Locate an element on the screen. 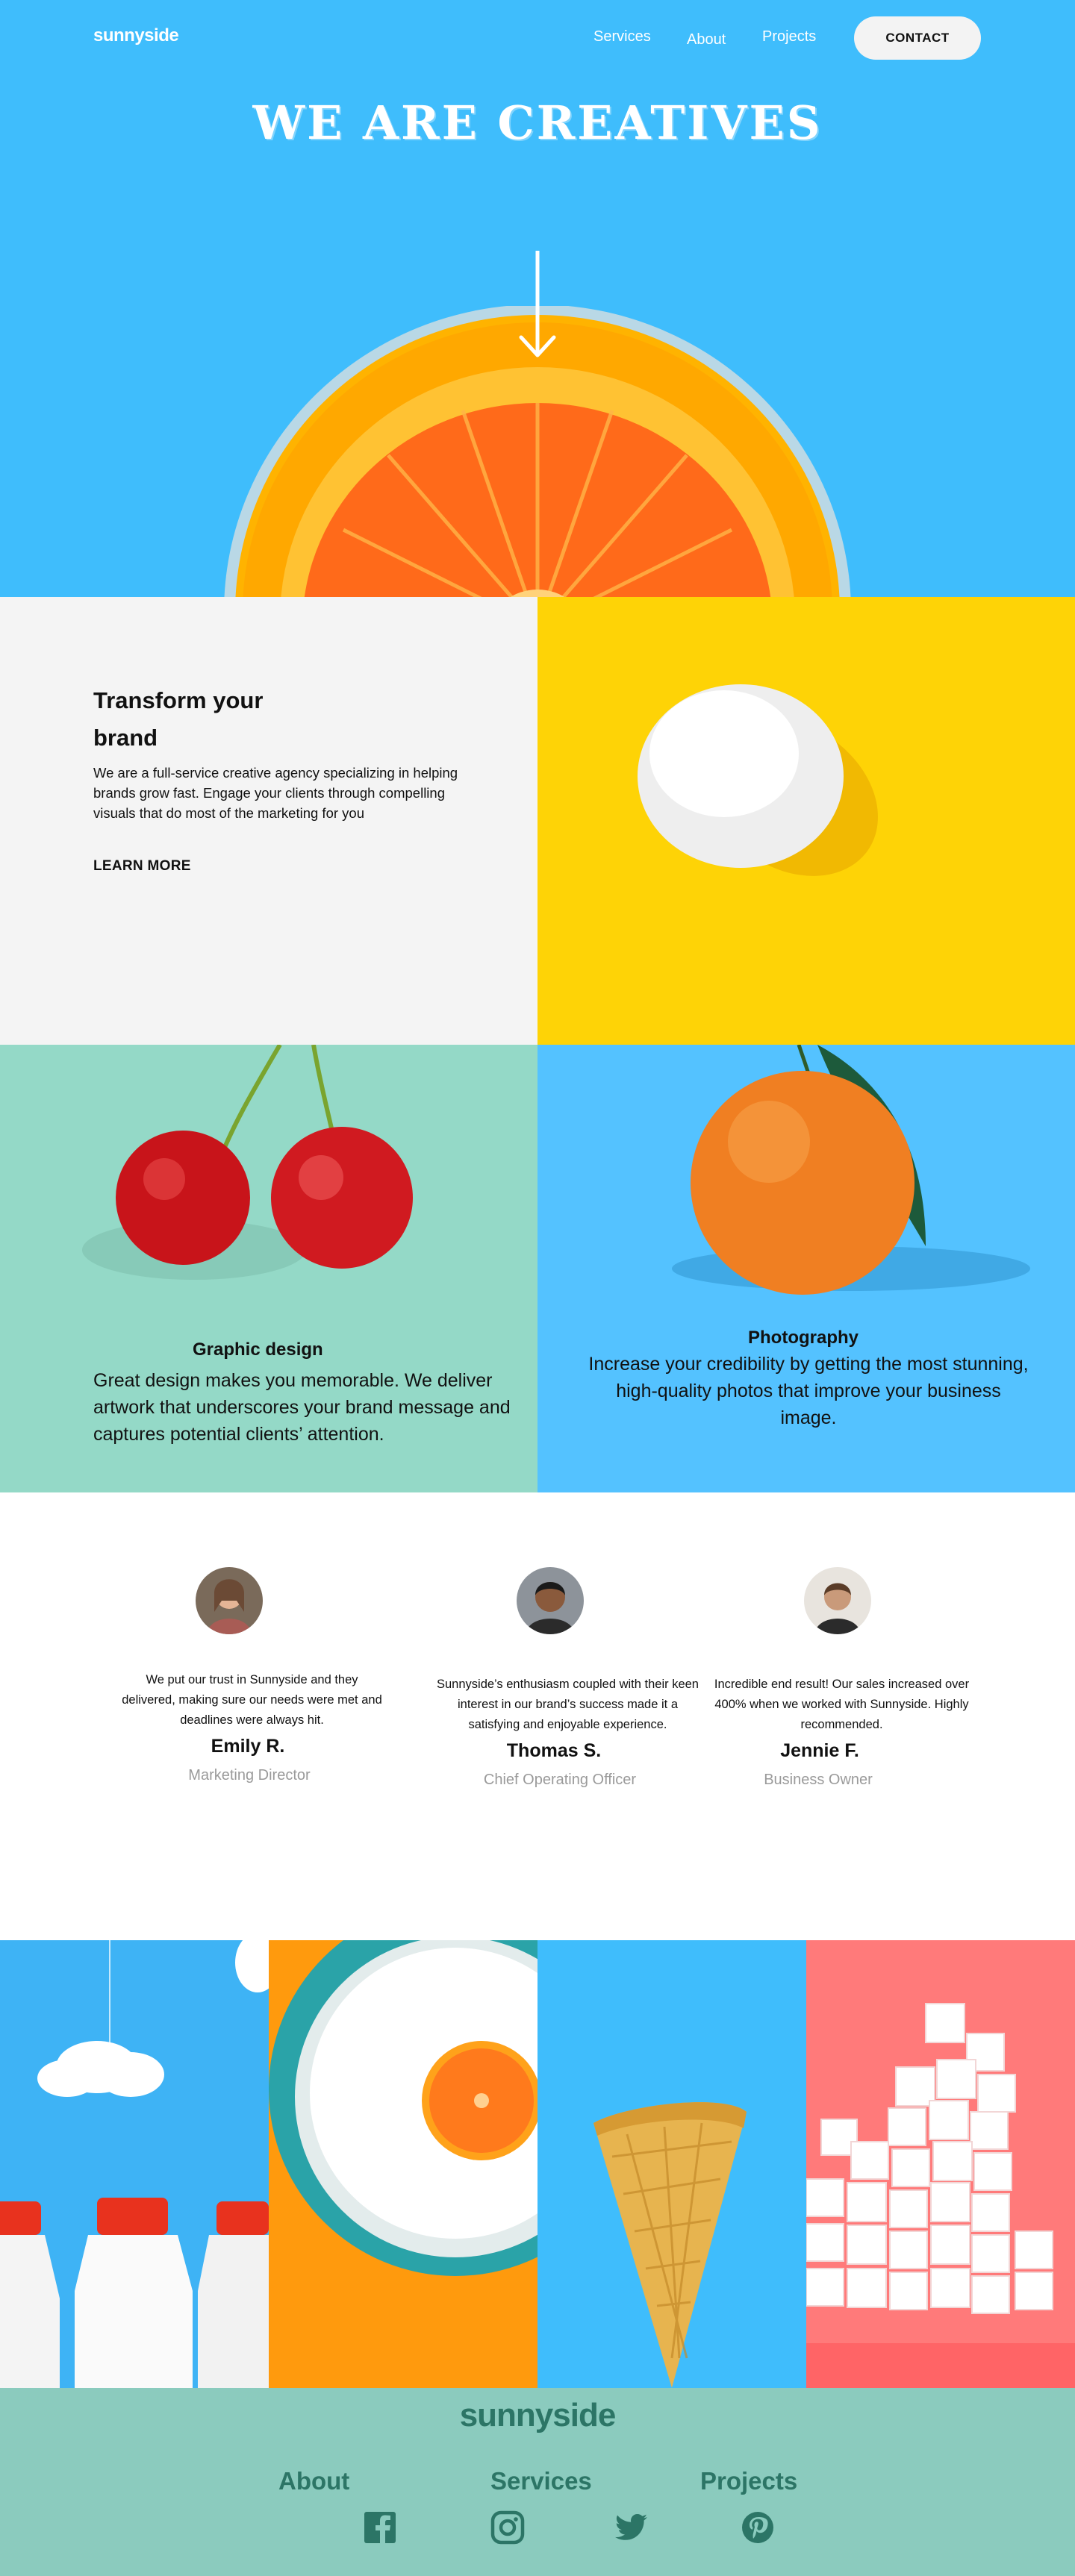  facebook-icon is located at coordinates (380, 2527).